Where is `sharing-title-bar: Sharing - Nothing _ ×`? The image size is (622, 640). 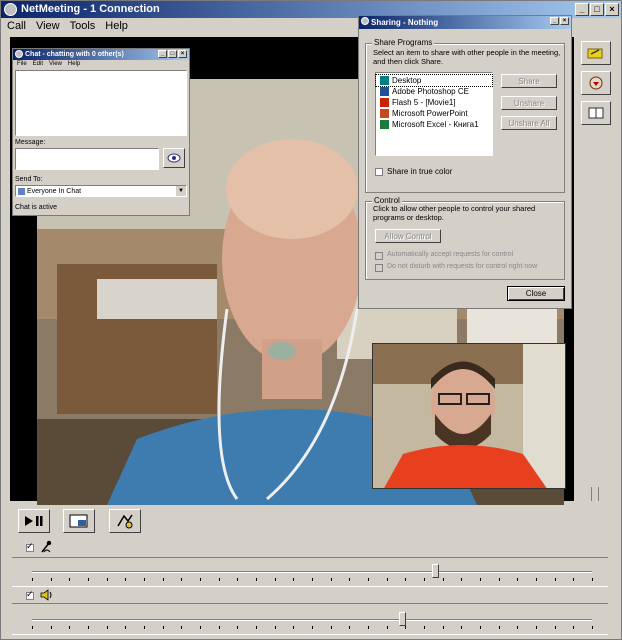 sharing-title-bar: Sharing - Nothing _ × is located at coordinates (465, 22).